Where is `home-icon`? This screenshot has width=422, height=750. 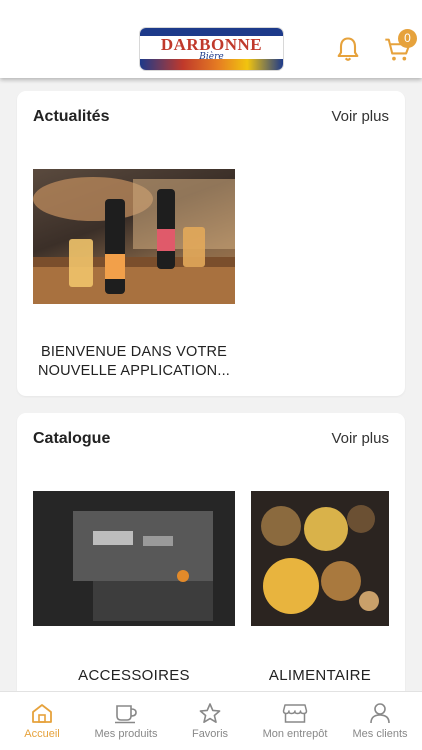
home-icon is located at coordinates (42, 713).